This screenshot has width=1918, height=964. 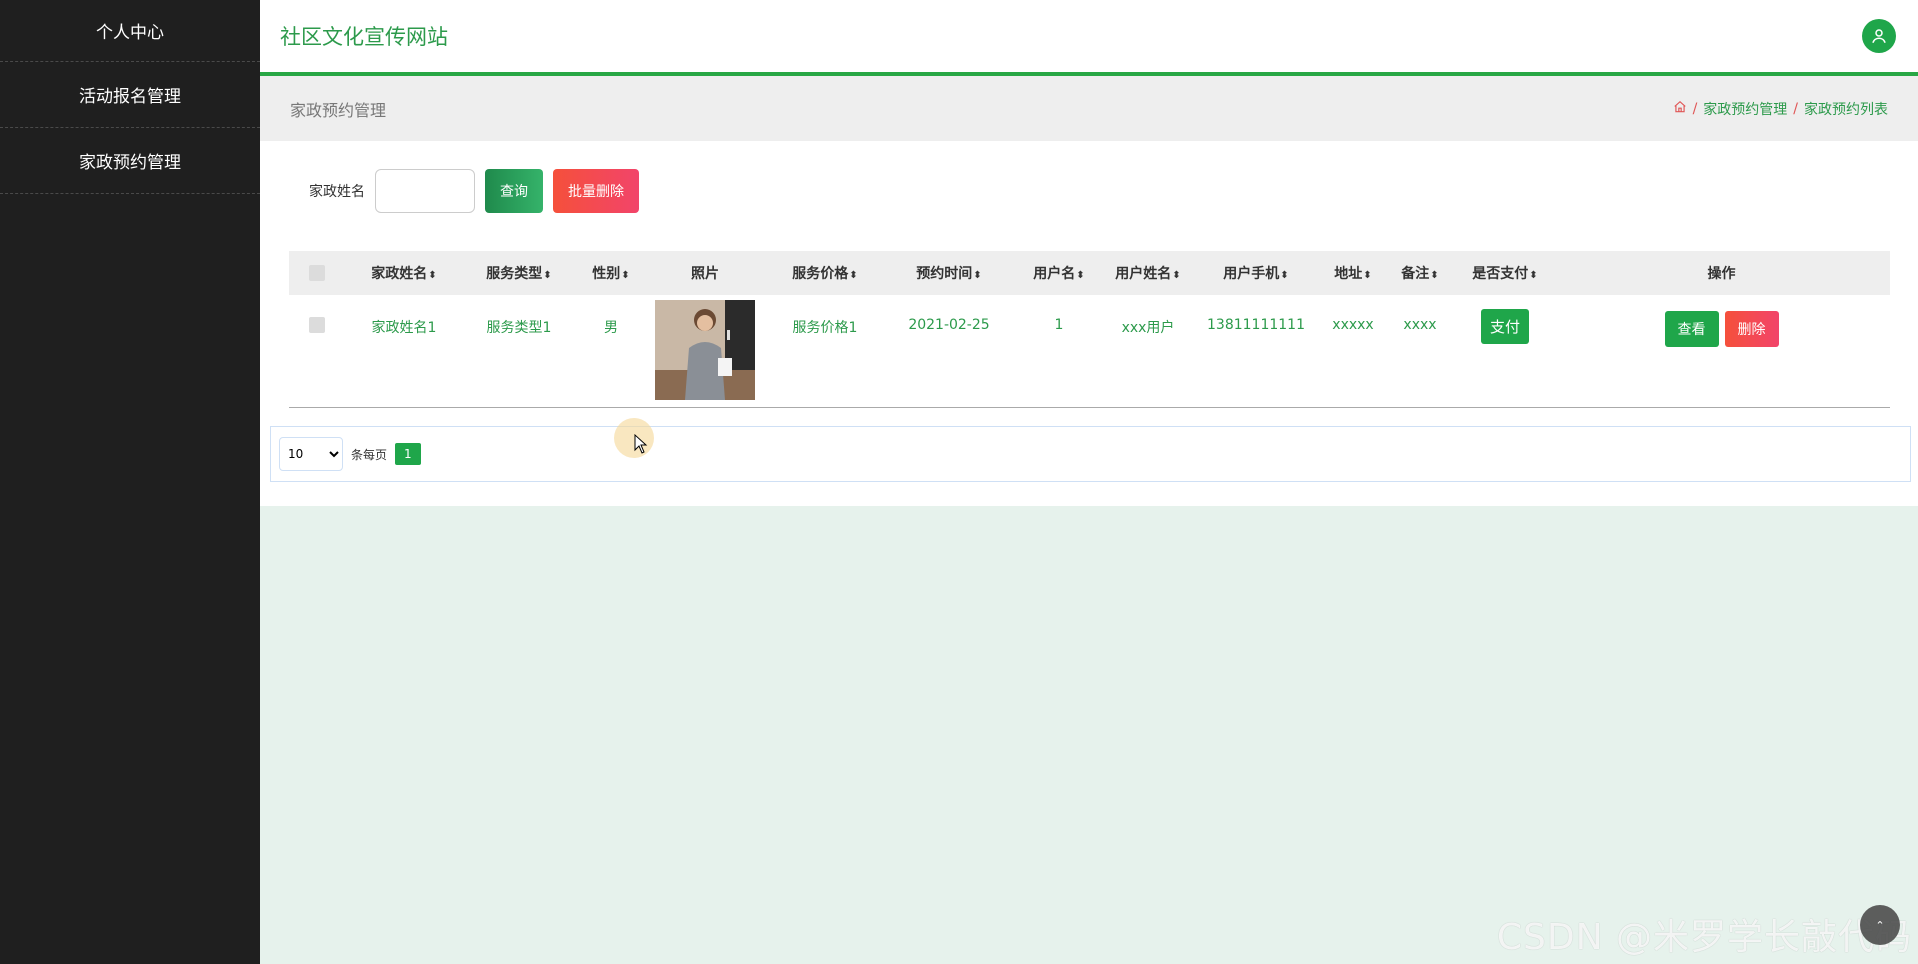 I want to click on watermark: CSDN @米罗学长敲代码, so click(x=1704, y=937).